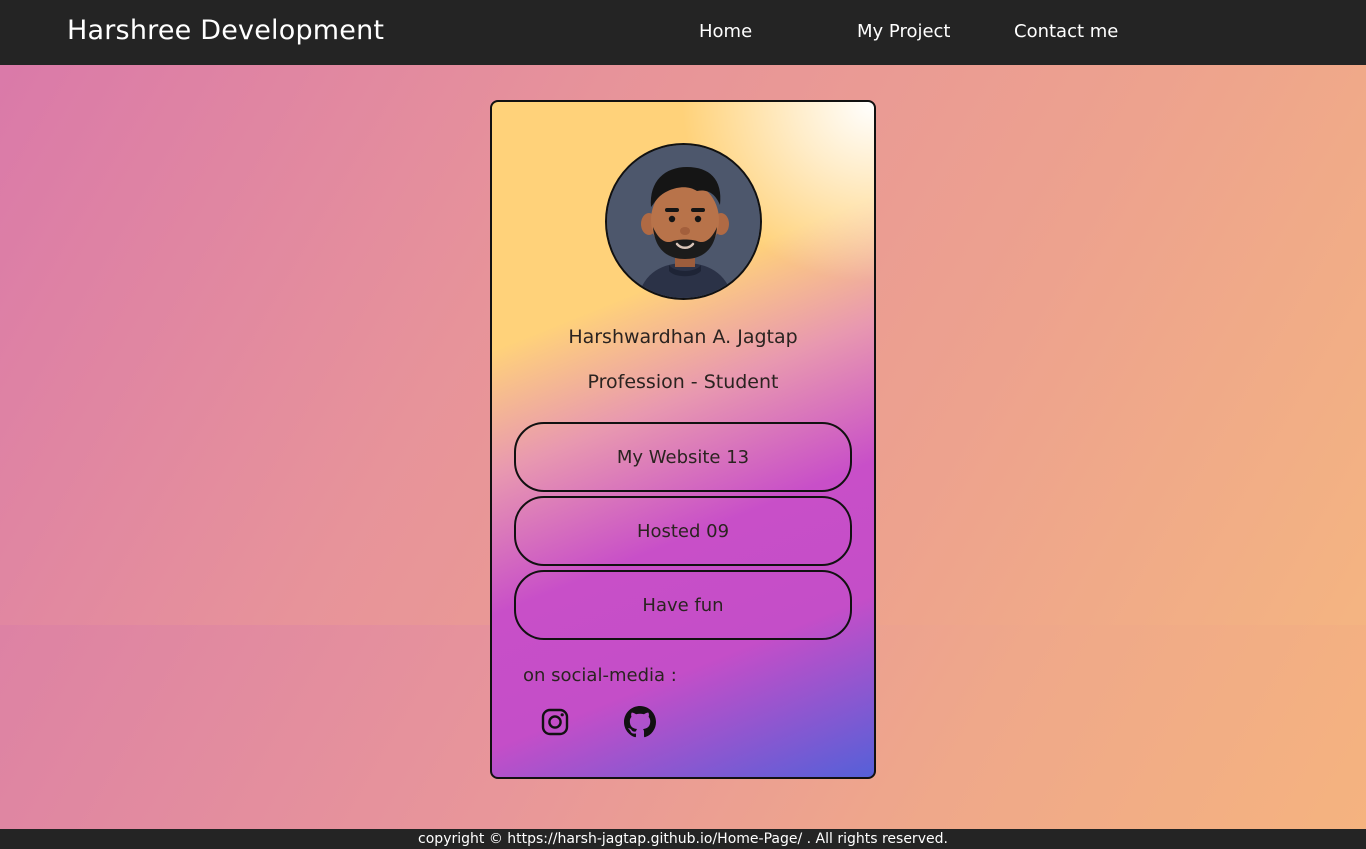 The width and height of the screenshot is (1366, 849). I want to click on nav-link-contact-me: Contact me, so click(1066, 31).